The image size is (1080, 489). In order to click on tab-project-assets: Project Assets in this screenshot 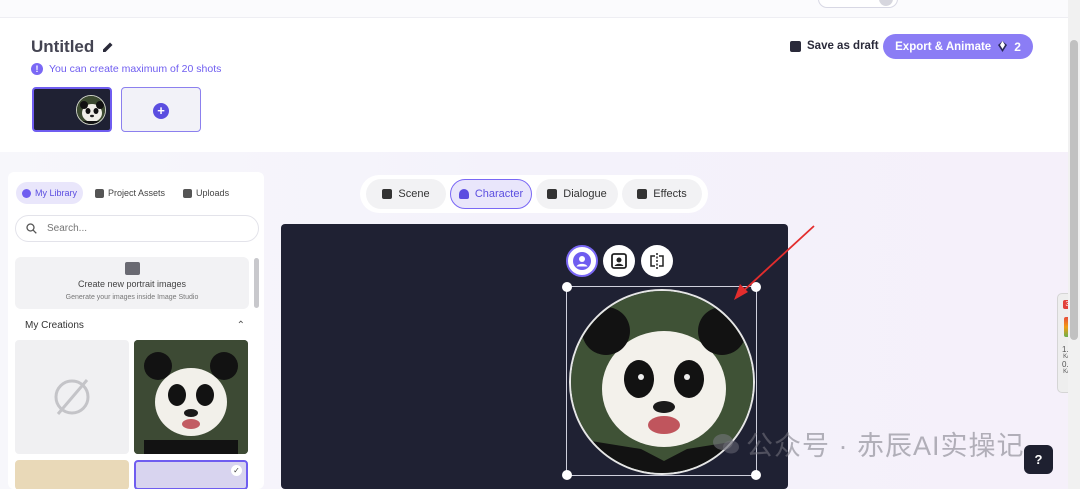, I will do `click(130, 193)`.